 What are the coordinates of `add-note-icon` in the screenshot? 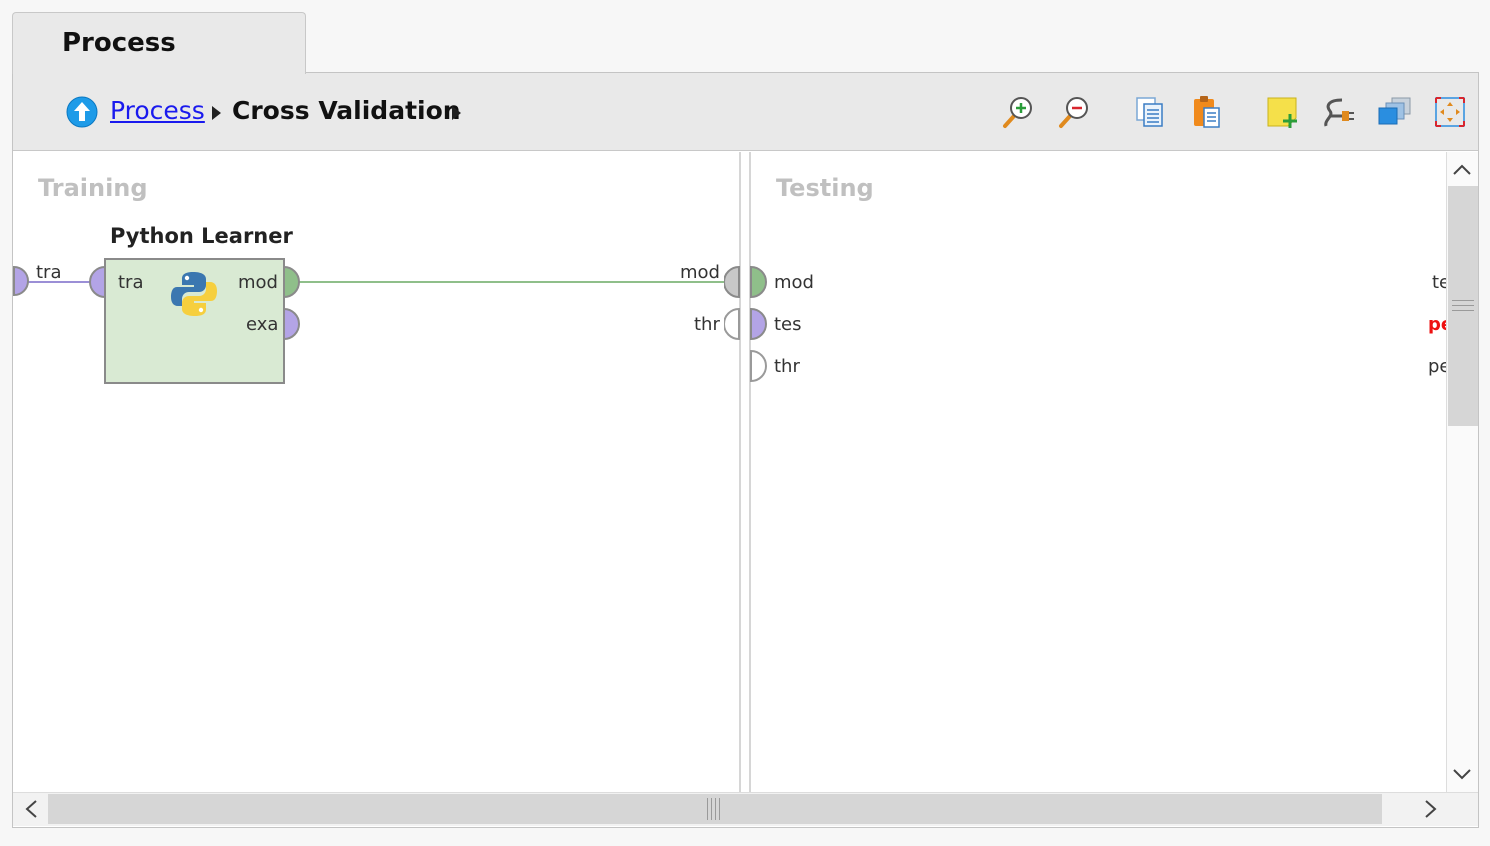 It's located at (1284, 112).